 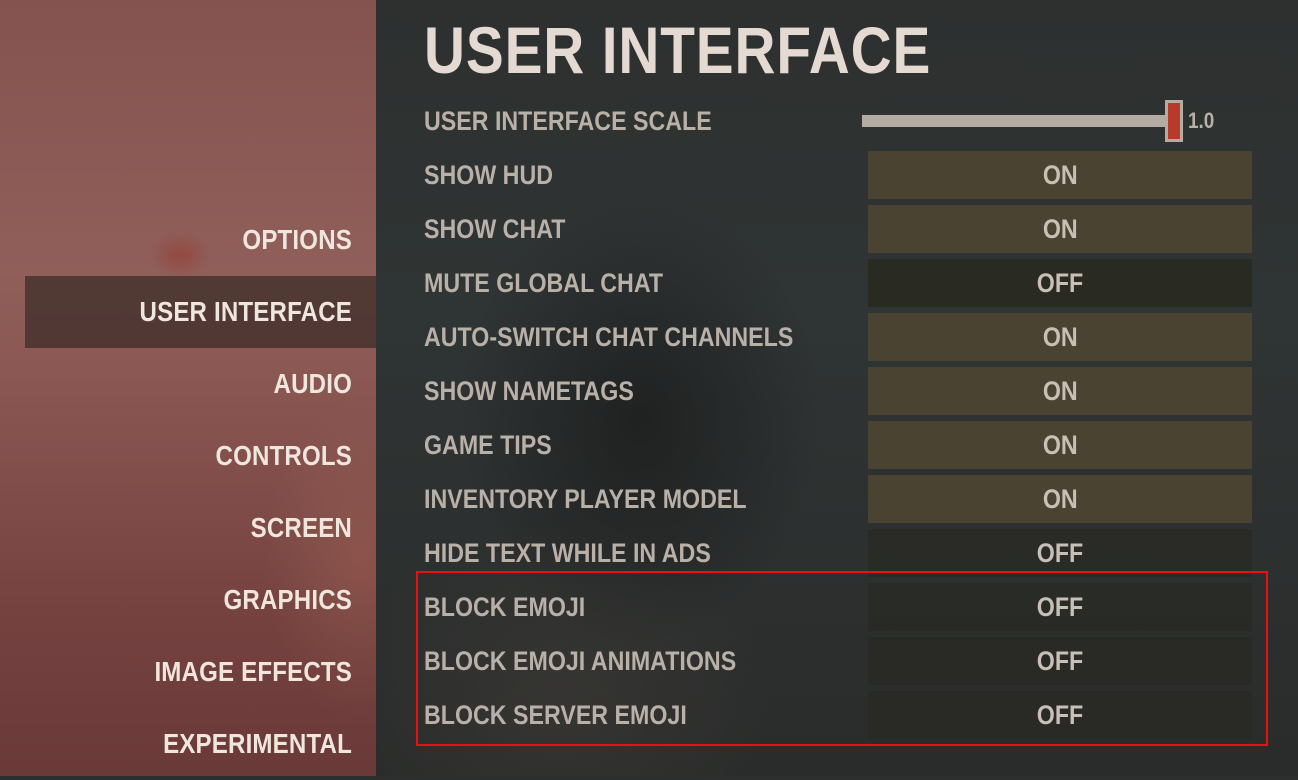 What do you see at coordinates (839, 661) in the screenshot?
I see `setting-row: BLOCK EMOJI ANIMATIONS OFF` at bounding box center [839, 661].